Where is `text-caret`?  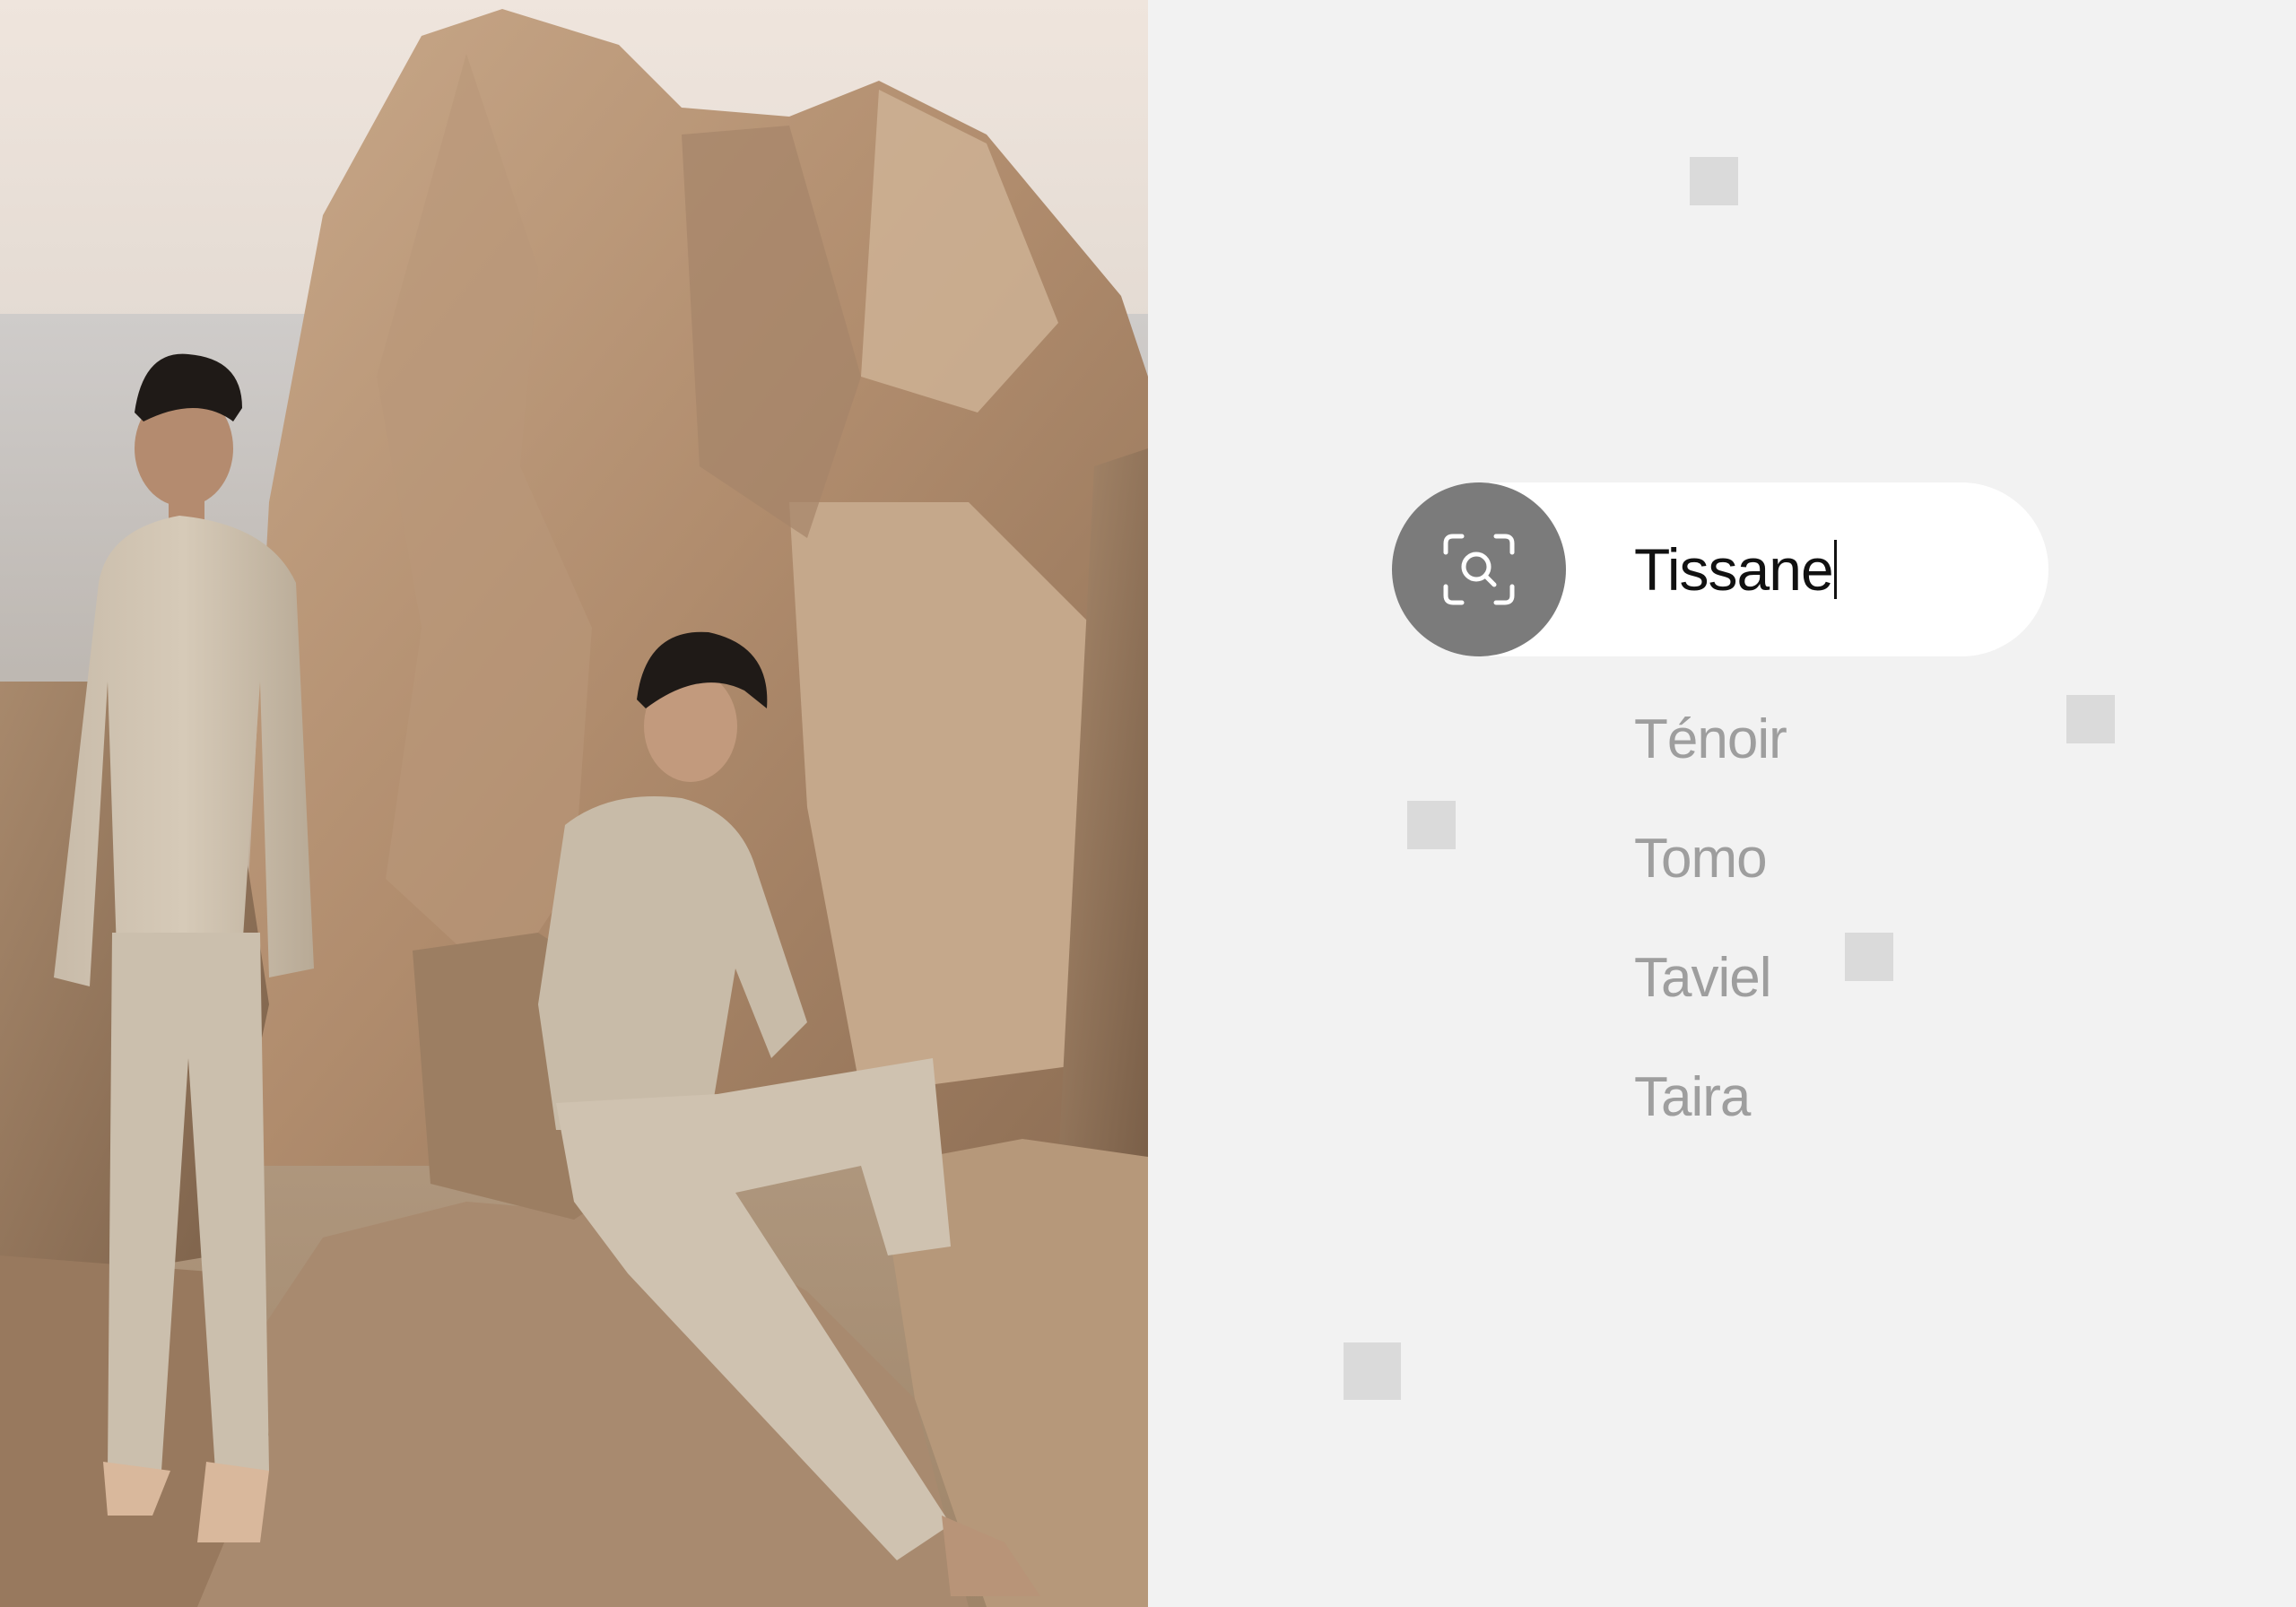 text-caret is located at coordinates (1835, 570).